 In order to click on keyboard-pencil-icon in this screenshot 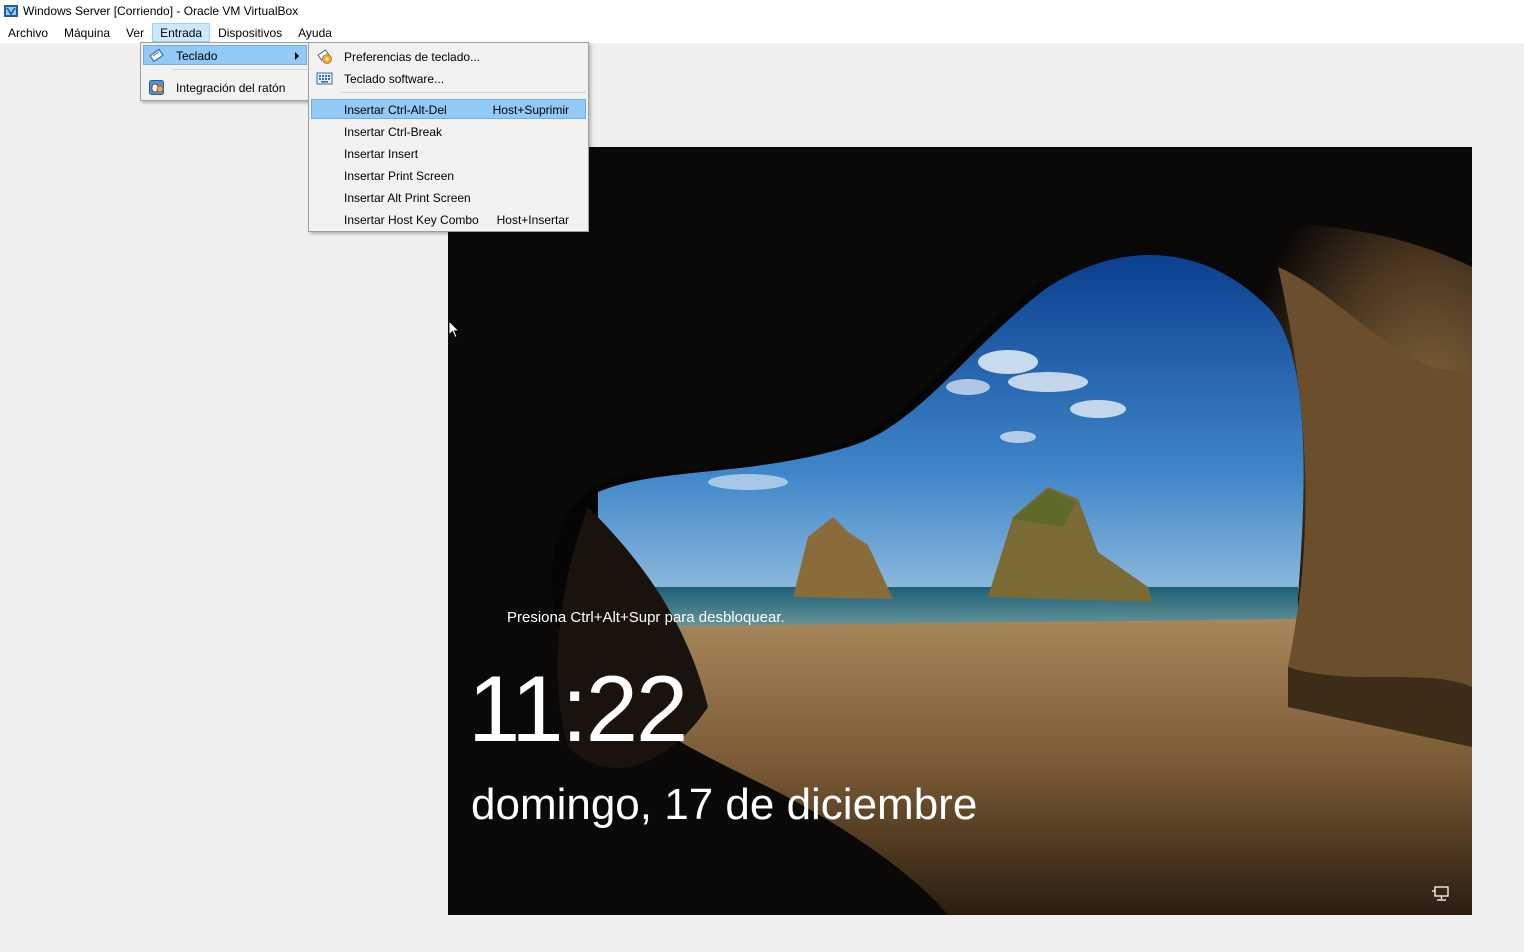, I will do `click(156, 55)`.